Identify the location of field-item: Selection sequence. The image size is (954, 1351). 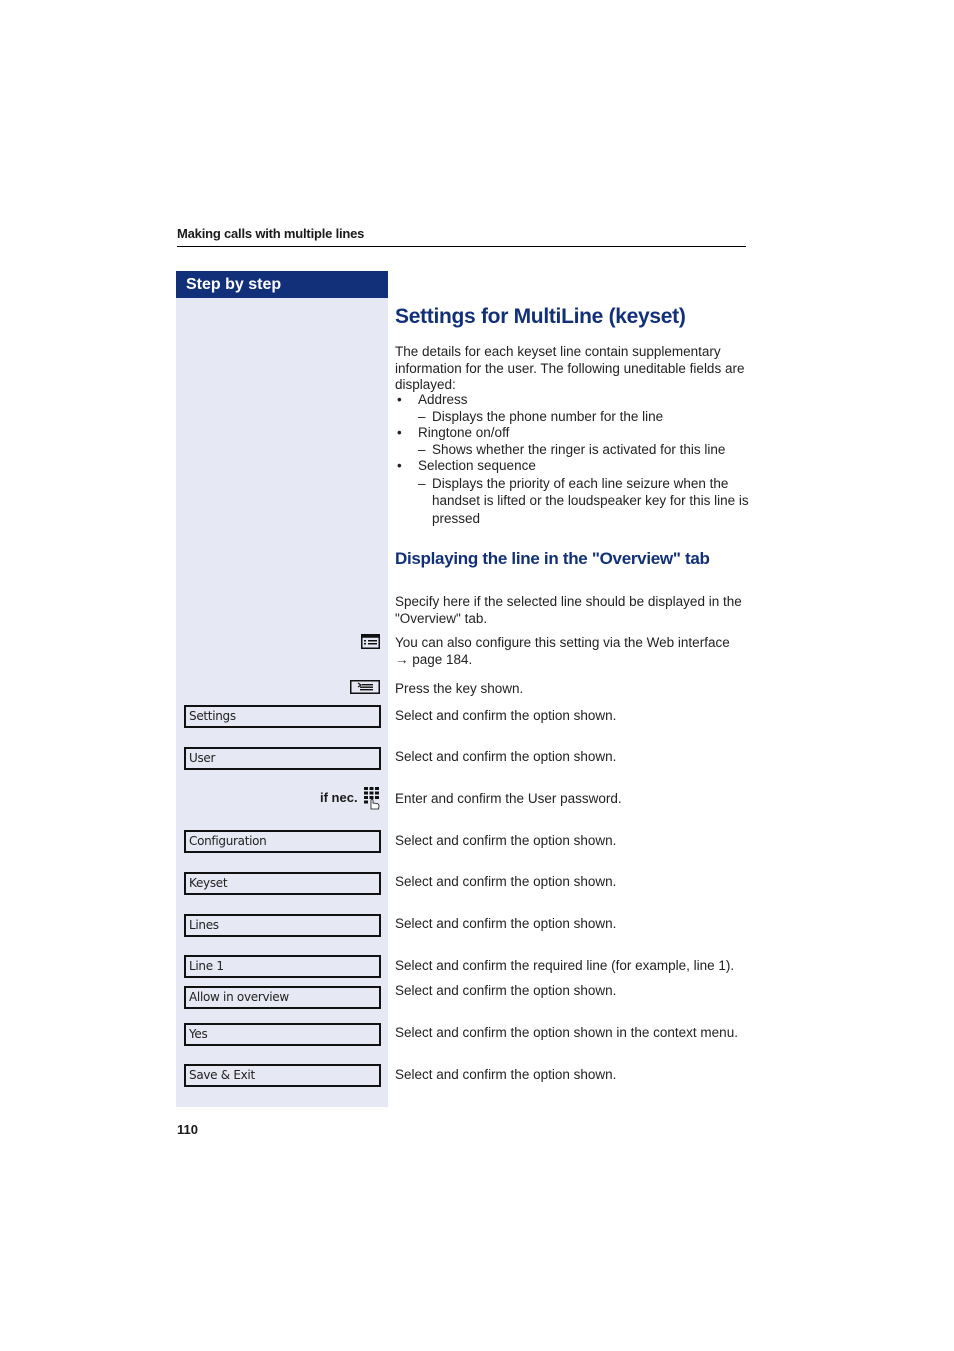
(575, 466).